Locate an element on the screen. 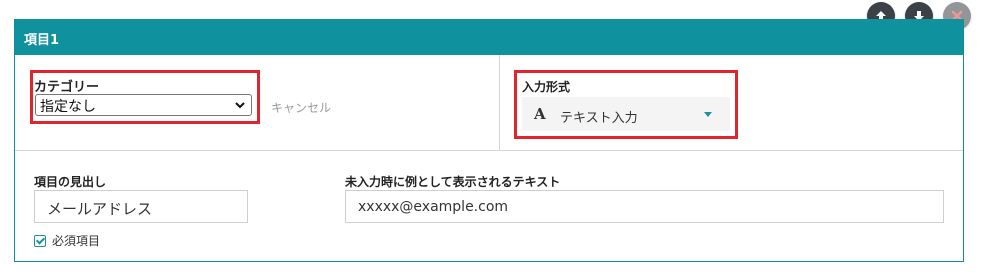 This screenshot has height=279, width=981. input-format-value: テキスト入力 is located at coordinates (599, 118).